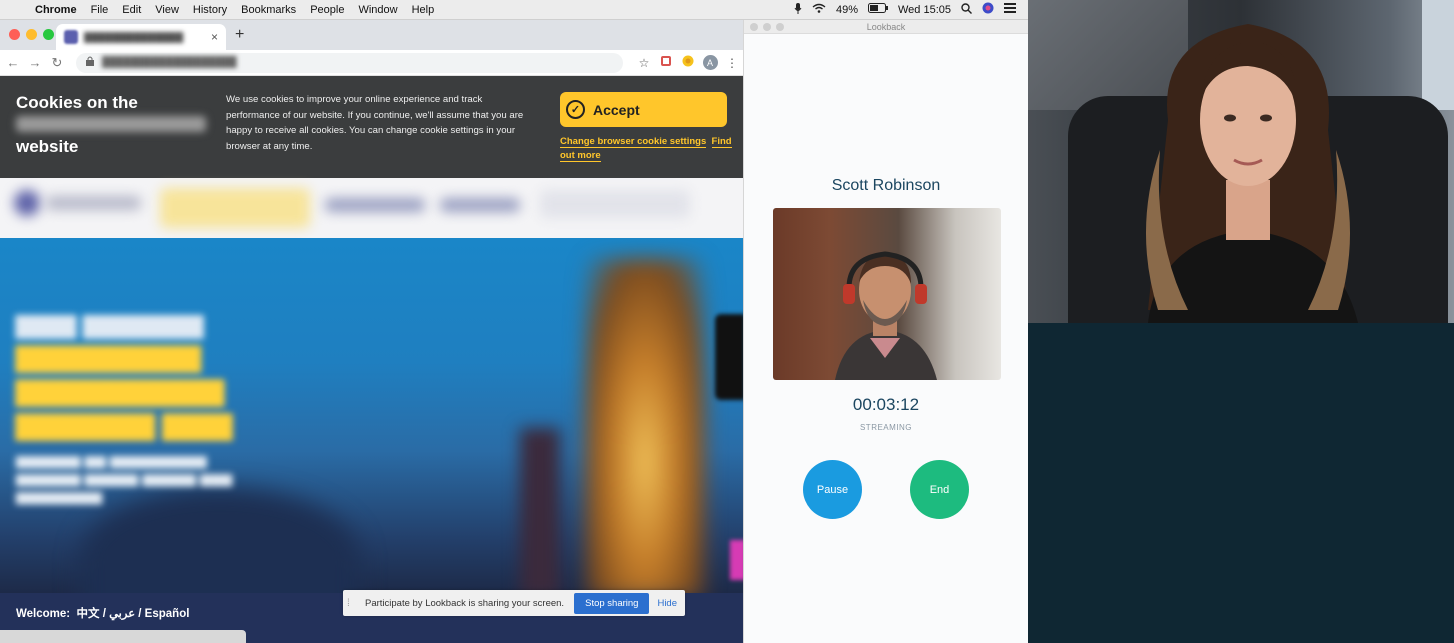 The width and height of the screenshot is (1454, 643). What do you see at coordinates (832, 489) in the screenshot?
I see `pause-button: Pause` at bounding box center [832, 489].